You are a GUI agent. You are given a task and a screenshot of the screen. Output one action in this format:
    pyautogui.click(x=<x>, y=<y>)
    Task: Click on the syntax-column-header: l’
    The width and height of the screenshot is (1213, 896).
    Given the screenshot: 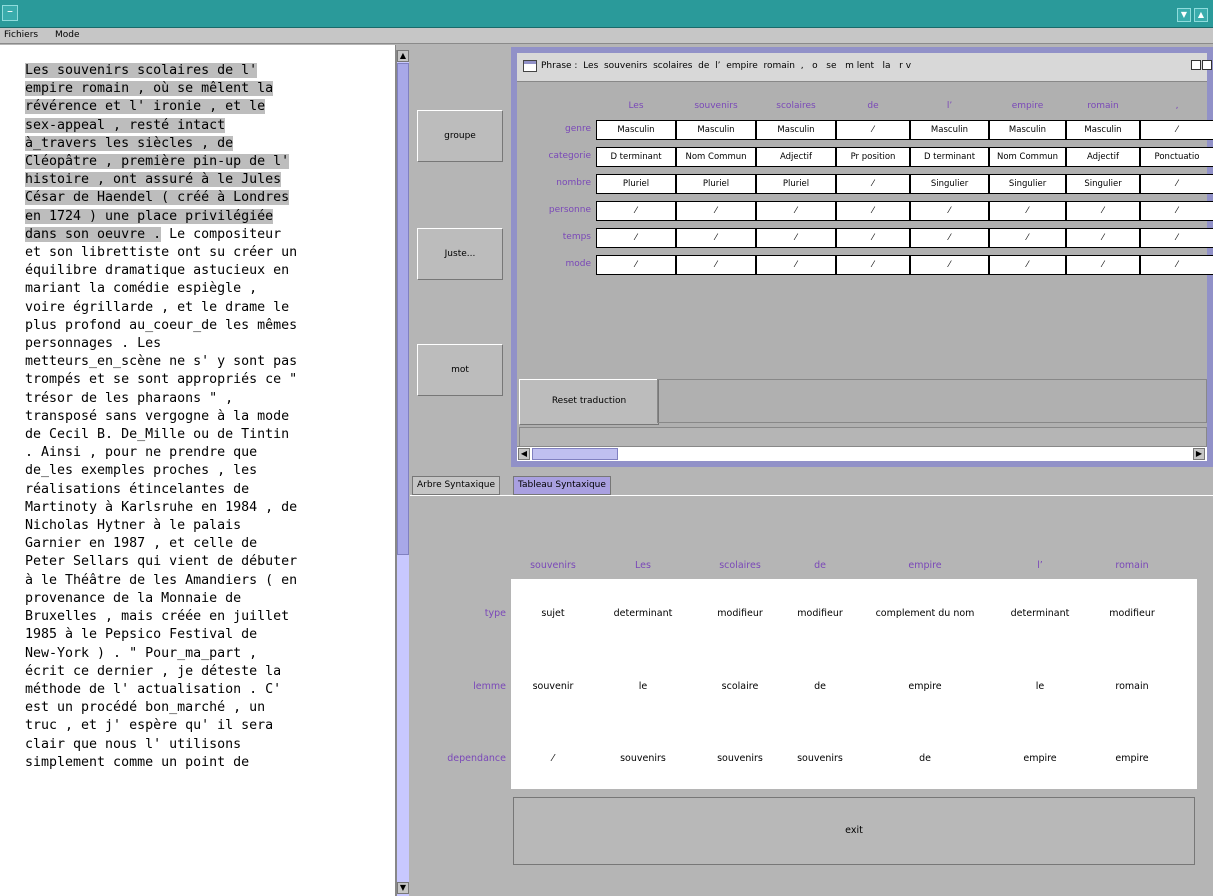 What is the action you would take?
    pyautogui.click(x=1040, y=565)
    